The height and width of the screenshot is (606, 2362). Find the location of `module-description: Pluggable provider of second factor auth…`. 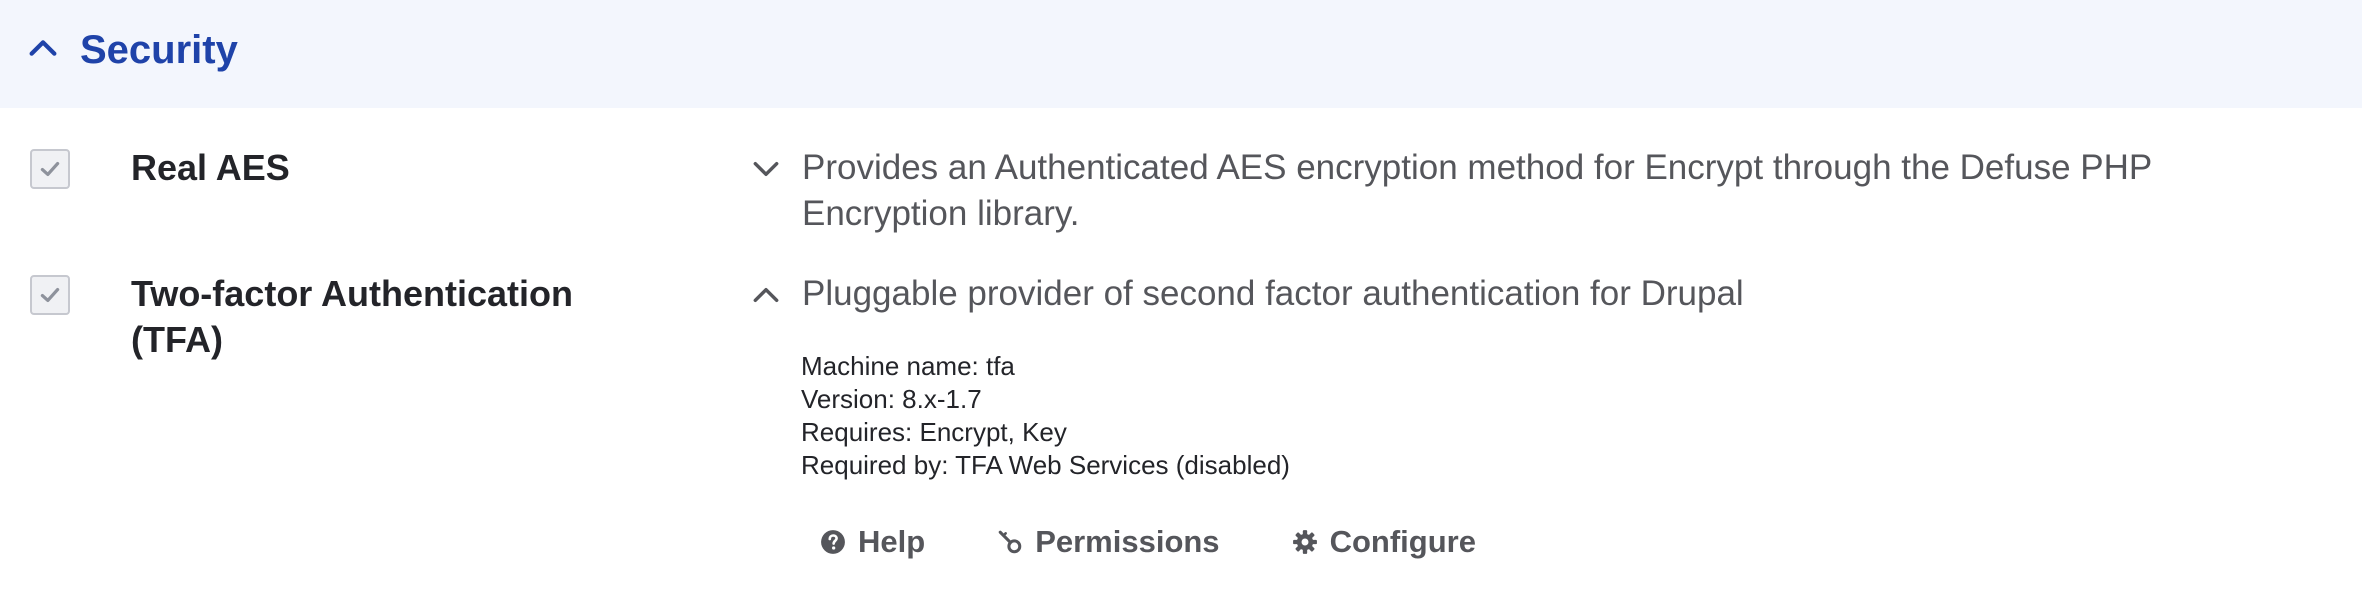

module-description: Pluggable provider of second factor auth… is located at coordinates (1273, 293).